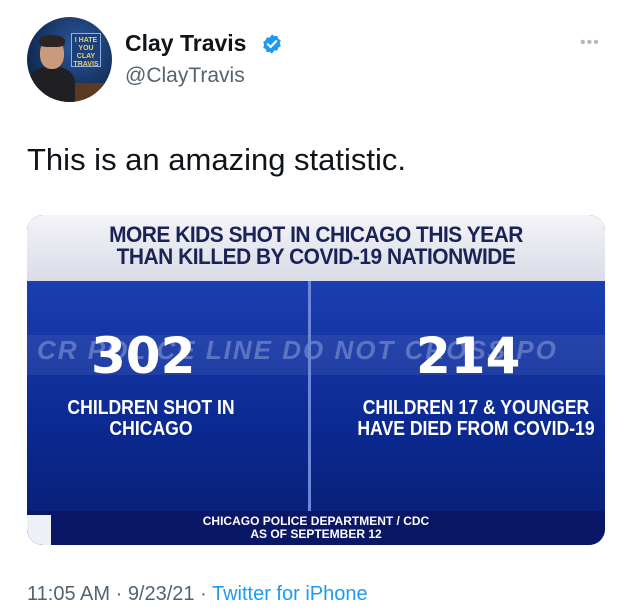 Image resolution: width=626 pixels, height=616 pixels. I want to click on right-stat-number: 214, so click(468, 356).